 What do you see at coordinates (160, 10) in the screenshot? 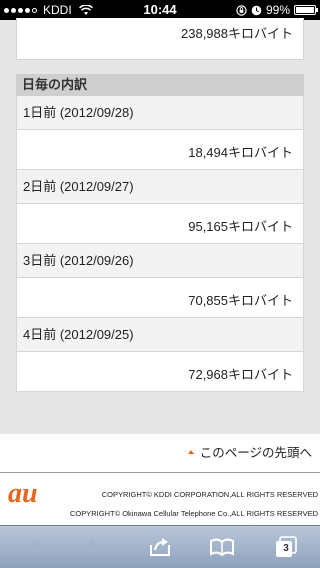
I see `status-bar: KDDI 10:44 99%` at bounding box center [160, 10].